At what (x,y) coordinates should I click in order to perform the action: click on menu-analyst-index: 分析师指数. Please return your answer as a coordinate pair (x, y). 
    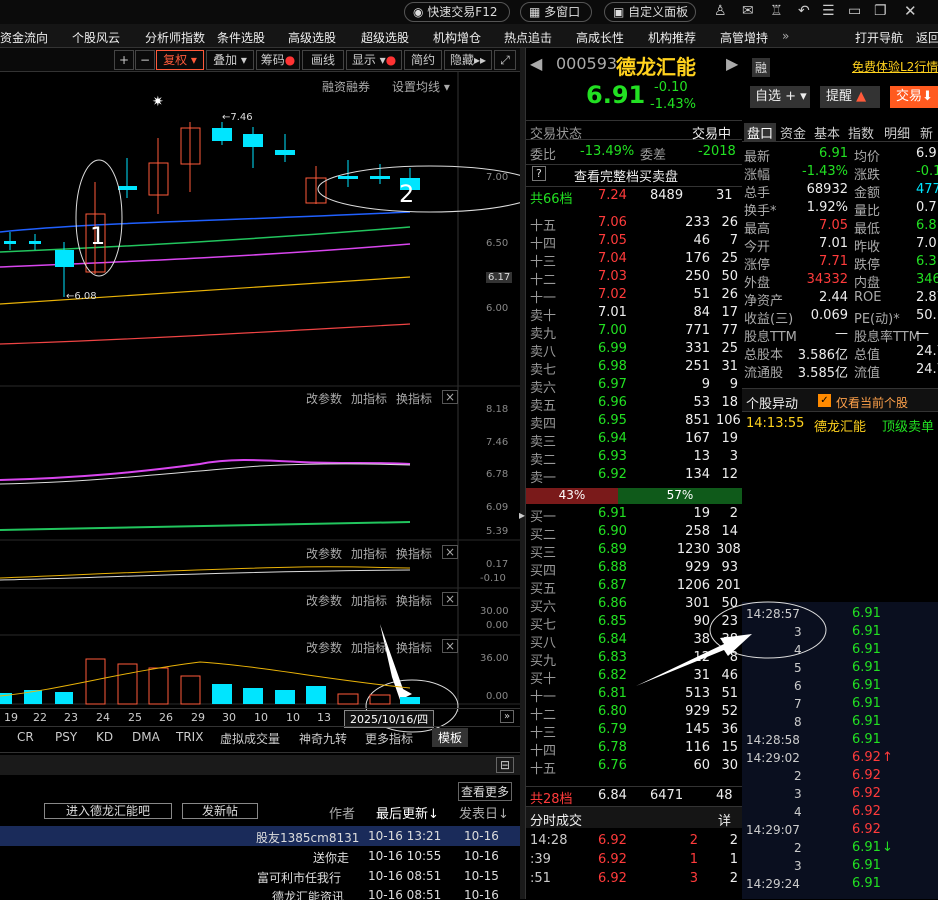
    Looking at the image, I should click on (175, 37).